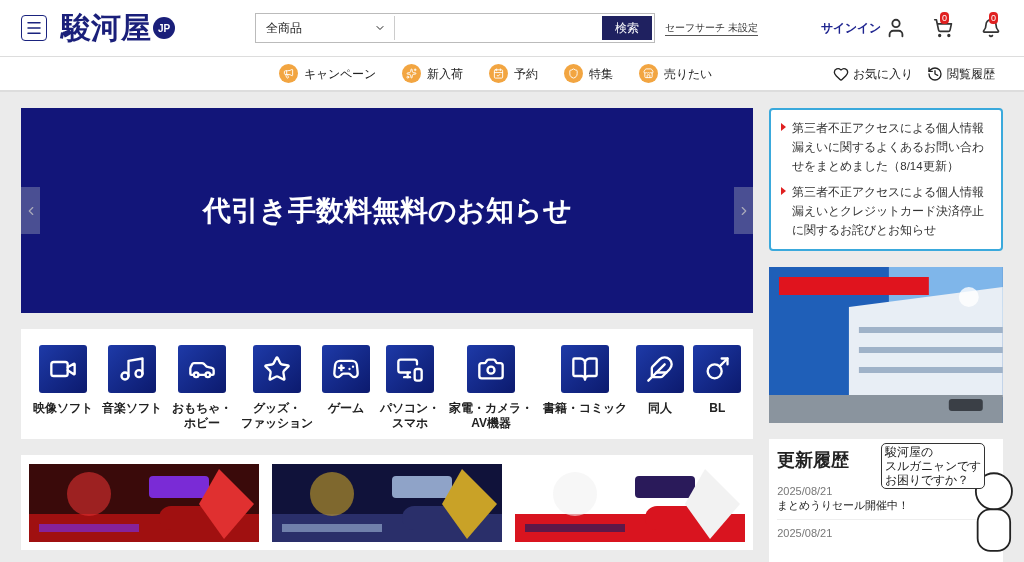 The image size is (1024, 562). What do you see at coordinates (409, 408) in the screenshot?
I see `category-label: パソコン・` at bounding box center [409, 408].